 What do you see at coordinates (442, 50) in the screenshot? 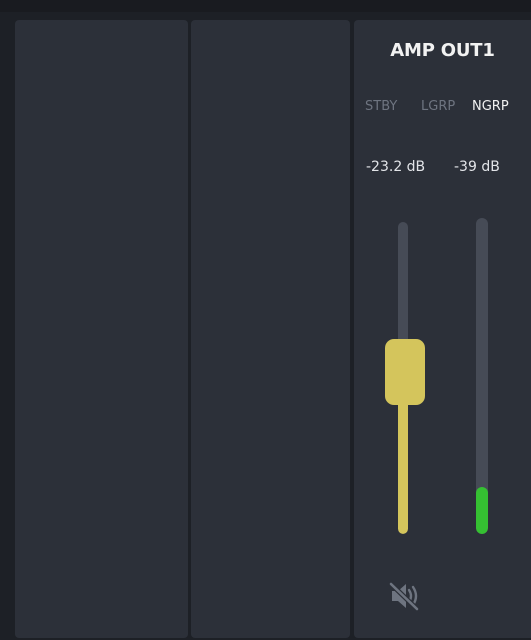
I see `channel-title: AMP OUT1` at bounding box center [442, 50].